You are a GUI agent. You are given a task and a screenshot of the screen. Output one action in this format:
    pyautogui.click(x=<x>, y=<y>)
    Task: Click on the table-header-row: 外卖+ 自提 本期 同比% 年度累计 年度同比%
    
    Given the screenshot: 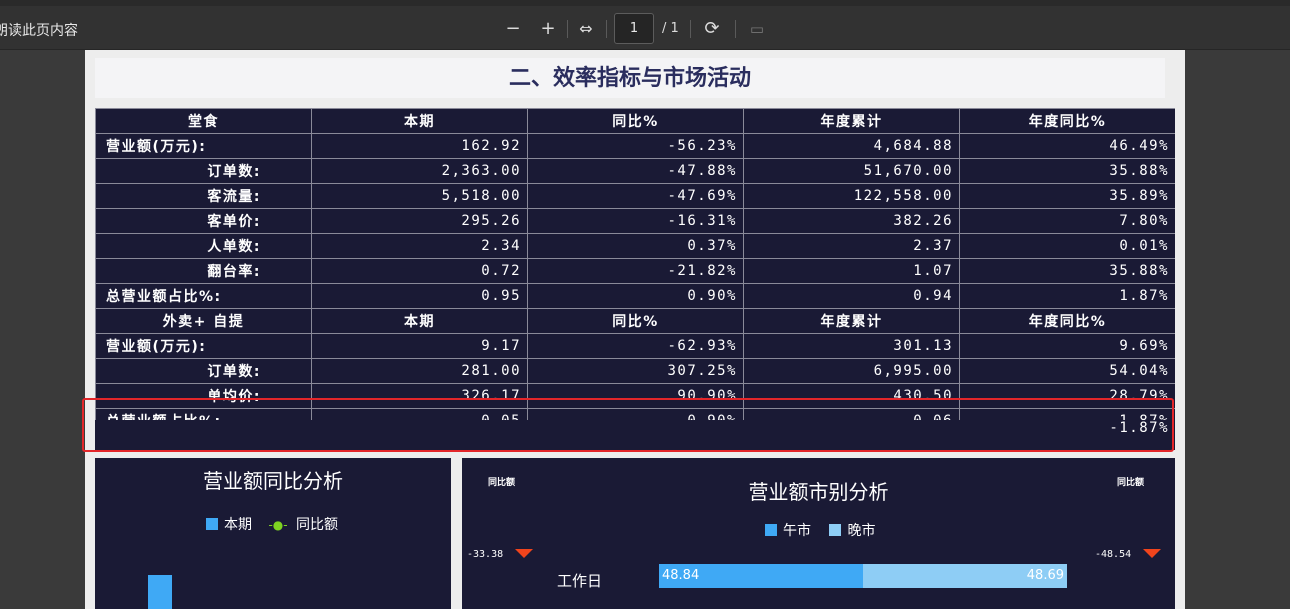 What is the action you would take?
    pyautogui.click(x=635, y=321)
    